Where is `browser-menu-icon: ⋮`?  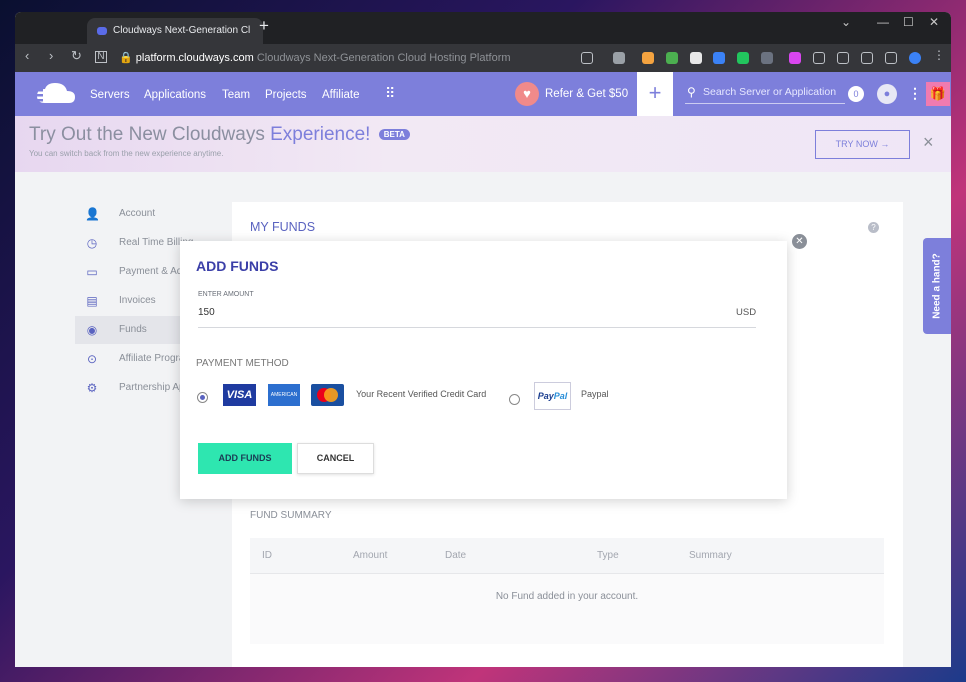 browser-menu-icon: ⋮ is located at coordinates (939, 55).